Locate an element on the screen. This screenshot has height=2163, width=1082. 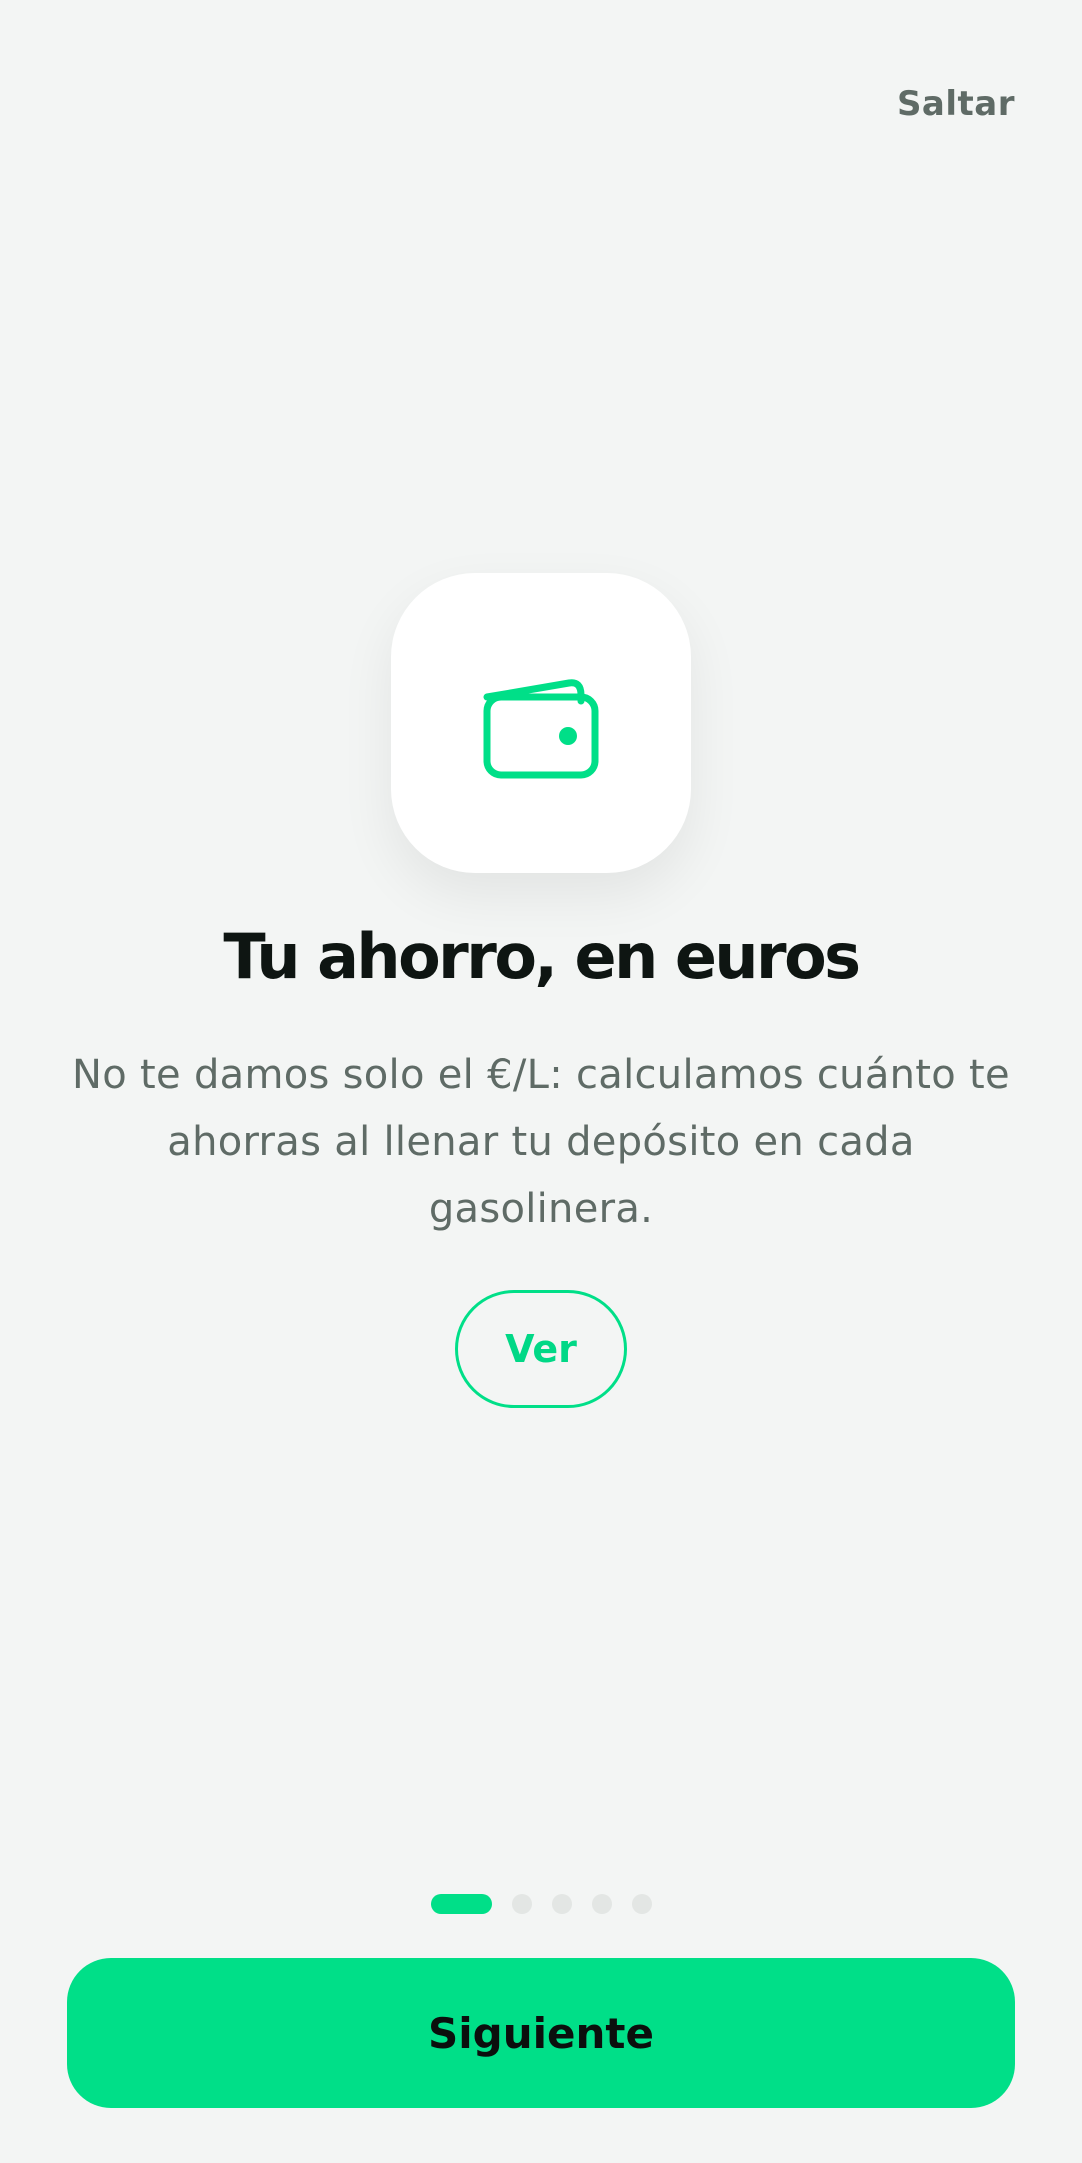
pagination-dots is located at coordinates (541, 1904).